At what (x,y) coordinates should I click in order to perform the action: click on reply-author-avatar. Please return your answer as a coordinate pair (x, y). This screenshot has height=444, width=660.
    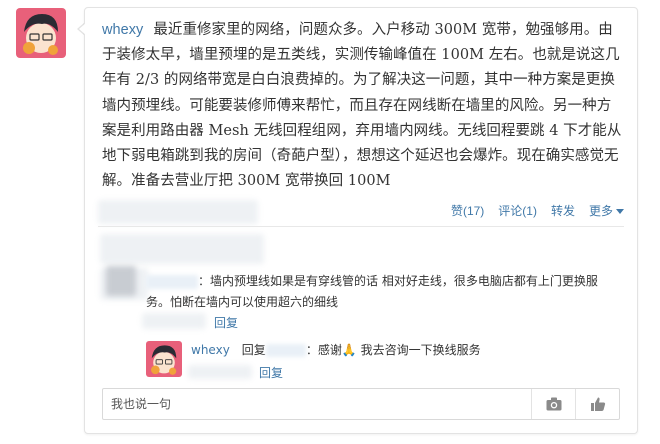
    Looking at the image, I should click on (164, 359).